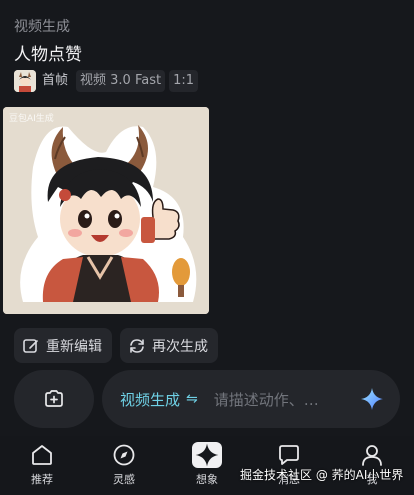 The width and height of the screenshot is (414, 495). Describe the element at coordinates (42, 27) in the screenshot. I see `section-label: 视频生成` at that location.